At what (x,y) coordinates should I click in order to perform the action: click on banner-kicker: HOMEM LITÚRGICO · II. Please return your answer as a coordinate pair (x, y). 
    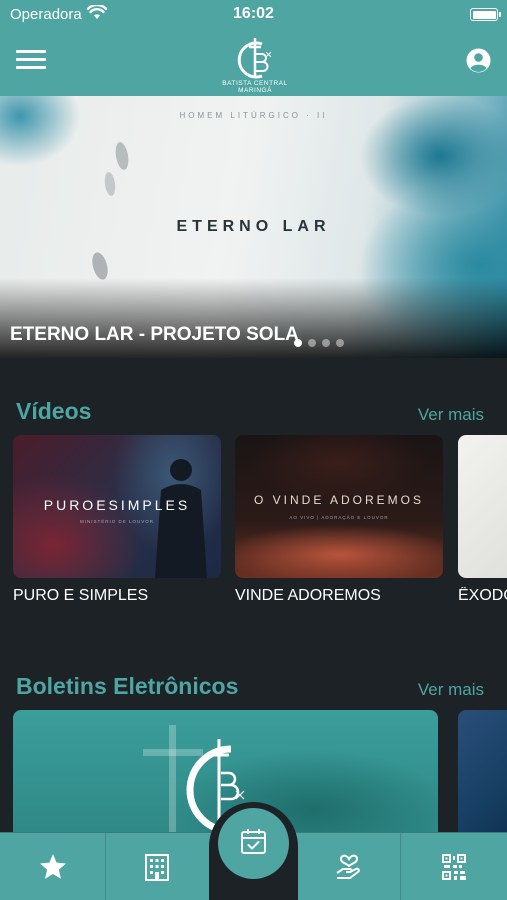
    Looking at the image, I should click on (253, 115).